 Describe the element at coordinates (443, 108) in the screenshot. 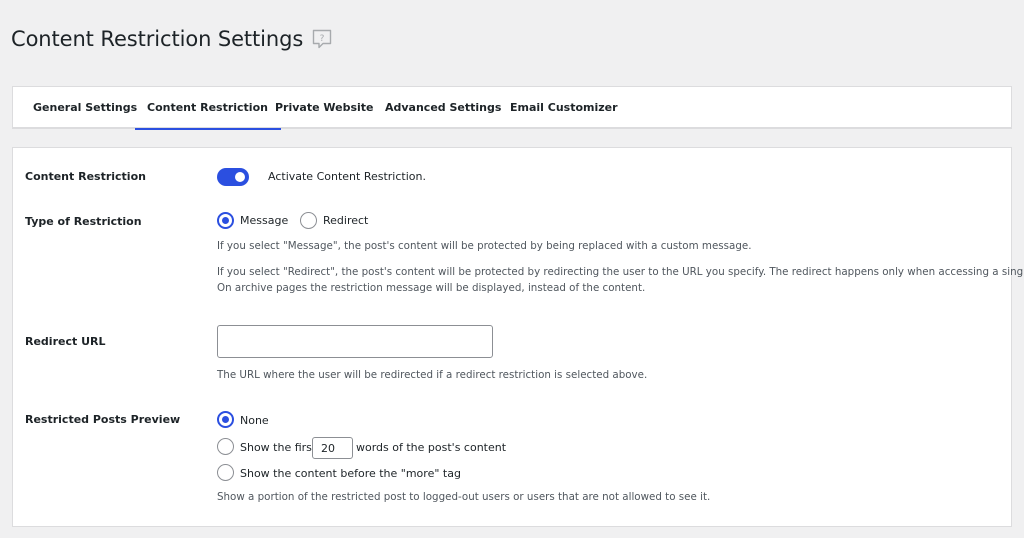

I see `tab-advanced-settings: Advanced Settings` at that location.